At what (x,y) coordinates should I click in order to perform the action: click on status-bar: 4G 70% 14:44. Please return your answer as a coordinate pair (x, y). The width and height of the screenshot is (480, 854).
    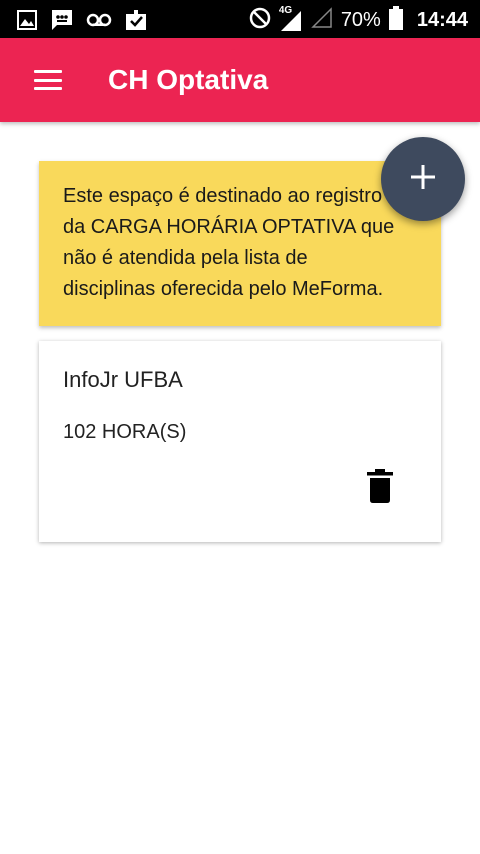
    Looking at the image, I should click on (240, 19).